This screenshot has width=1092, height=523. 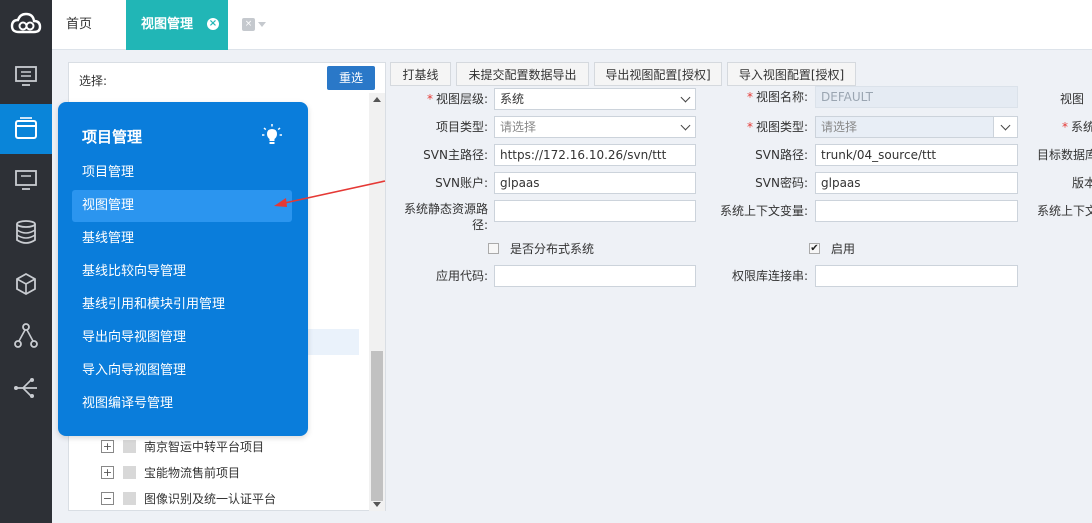 I want to click on tree-row-label: 图像识别及统一认证平台, so click(x=210, y=498).